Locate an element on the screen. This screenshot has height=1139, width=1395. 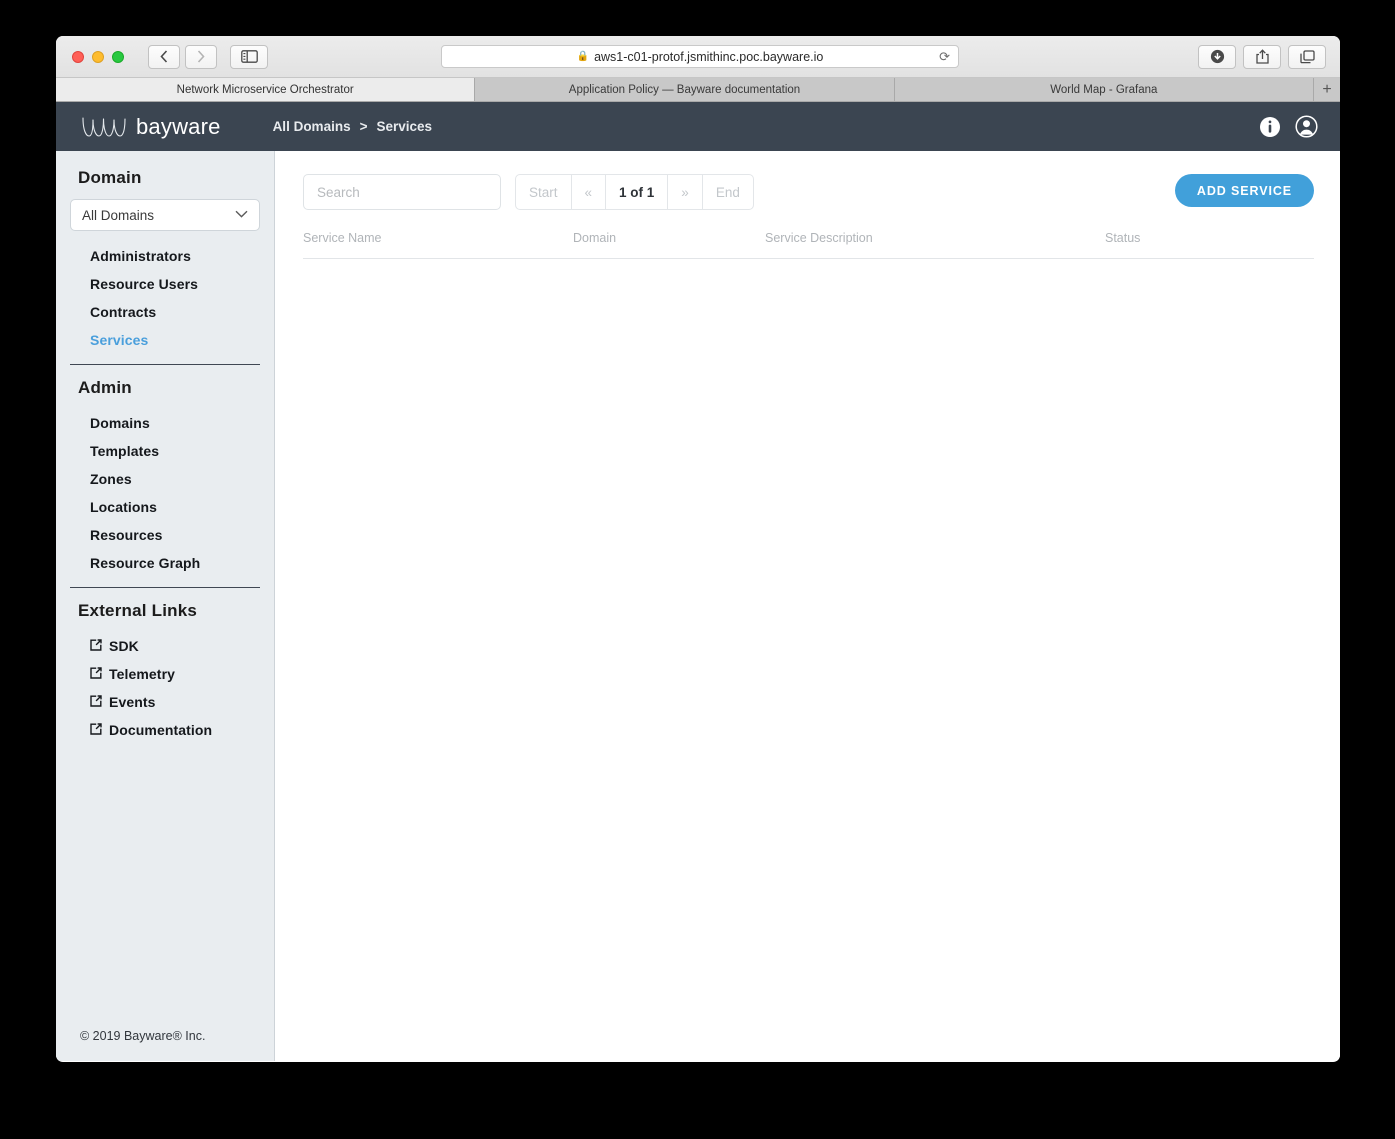
pagination-current-page: 1 of 1 is located at coordinates (637, 192).